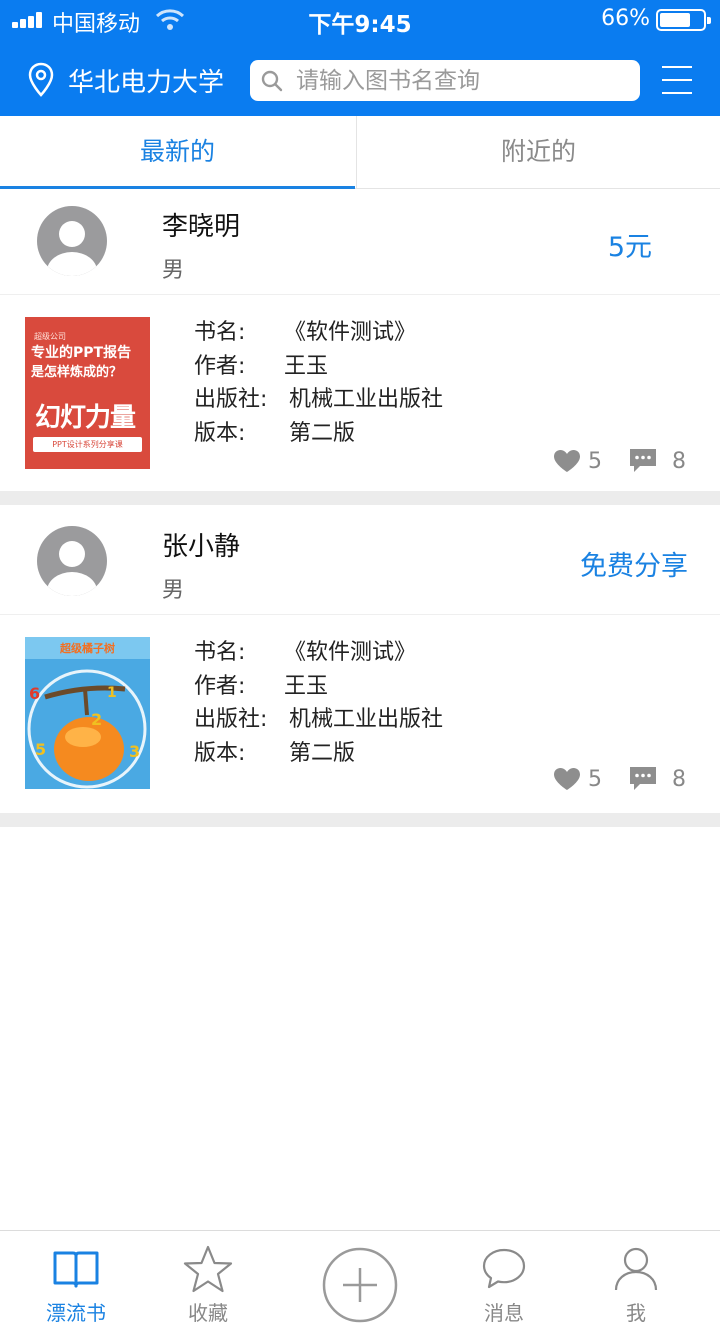 The image size is (720, 1334). I want to click on user-name: 李晓明, so click(201, 224).